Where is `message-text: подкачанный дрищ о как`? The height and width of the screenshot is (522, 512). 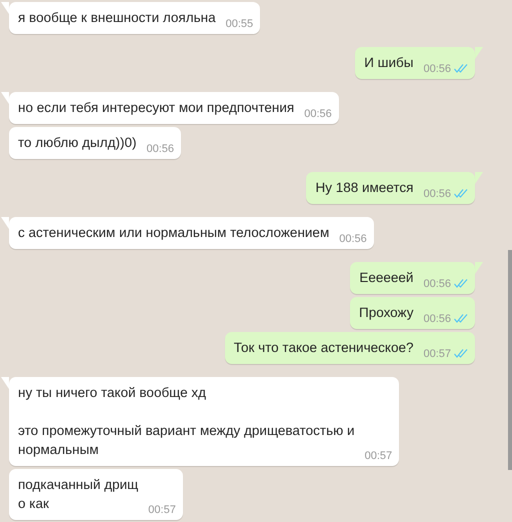
message-text: подкачанный дрищ о как is located at coordinates (78, 494).